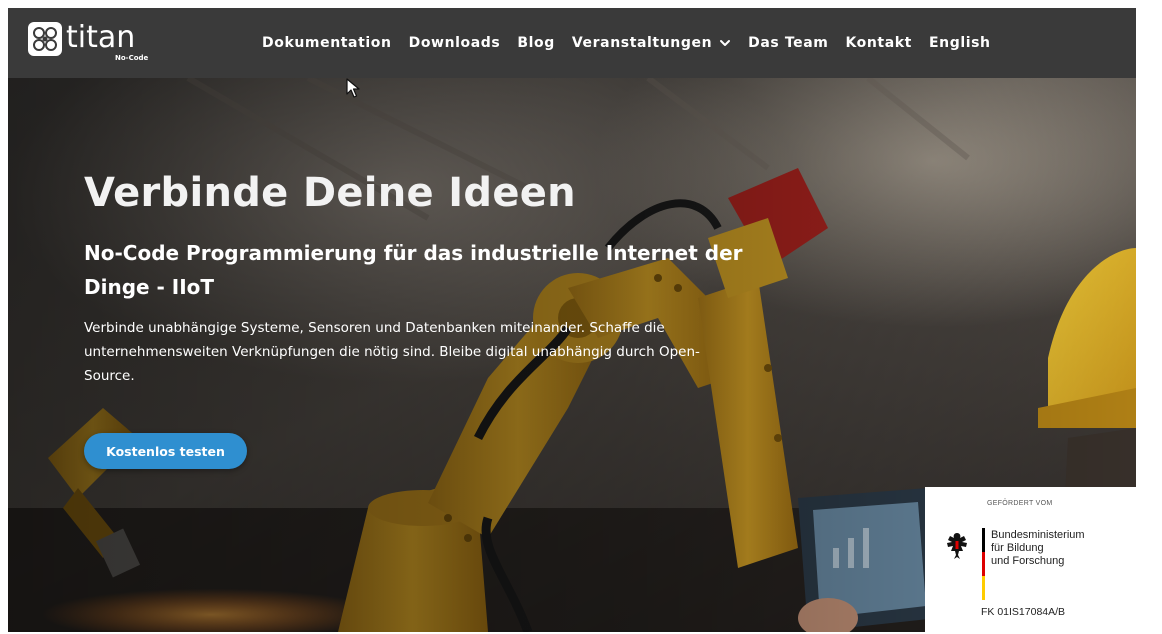 Image resolution: width=1162 pixels, height=634 pixels. Describe the element at coordinates (725, 43) in the screenshot. I see `chevron-down-icon` at that location.